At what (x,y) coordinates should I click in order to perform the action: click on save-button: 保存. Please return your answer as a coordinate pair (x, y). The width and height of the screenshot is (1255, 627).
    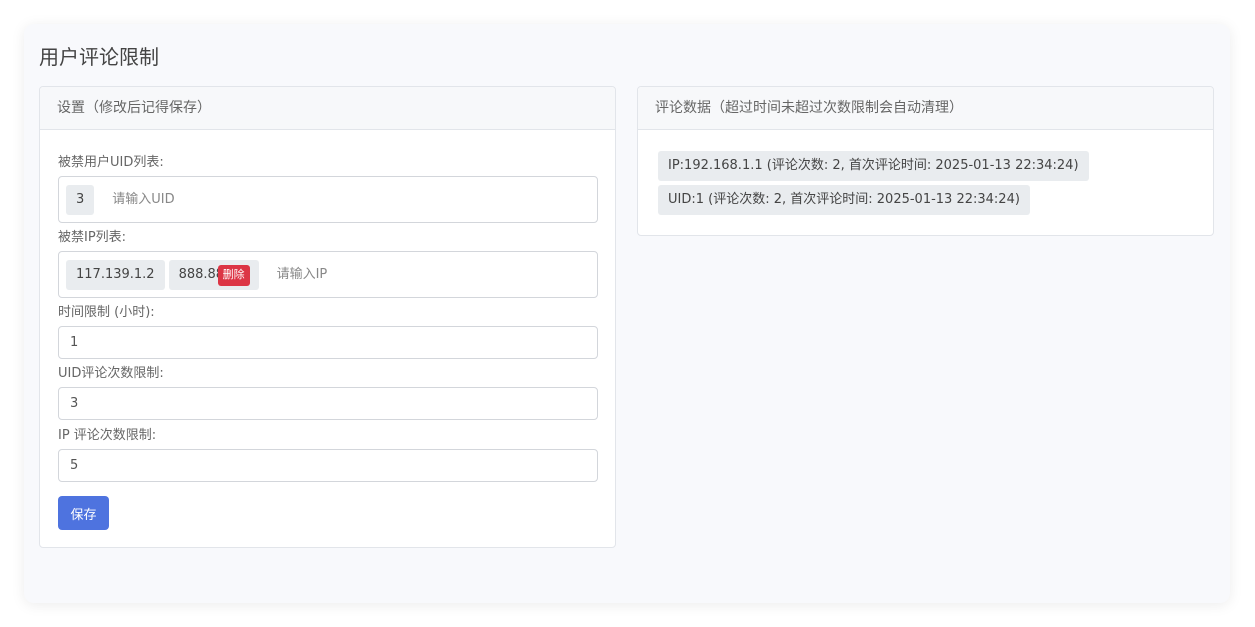
    Looking at the image, I should click on (83, 513).